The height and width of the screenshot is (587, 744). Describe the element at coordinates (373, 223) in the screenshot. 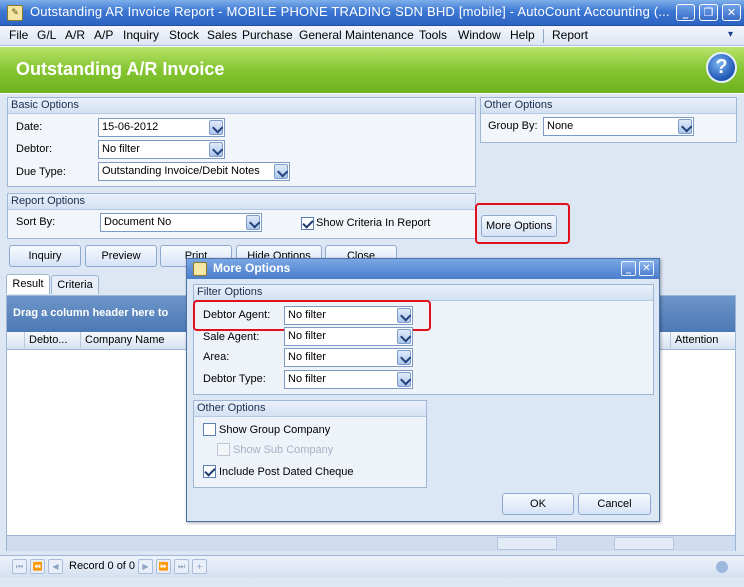

I see `show-criteria-label: Show Criteria In Report` at that location.